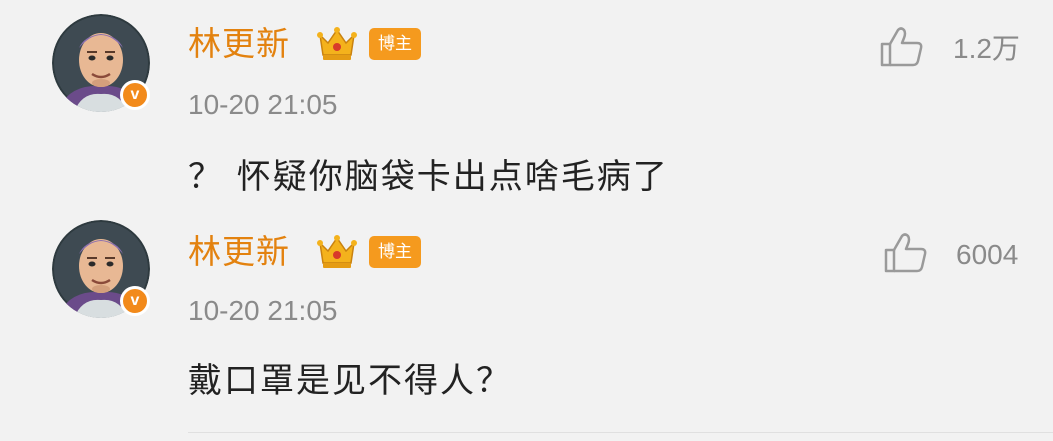  What do you see at coordinates (350, 381) in the screenshot?
I see `comment-text: 戴口罩是见不得人？` at bounding box center [350, 381].